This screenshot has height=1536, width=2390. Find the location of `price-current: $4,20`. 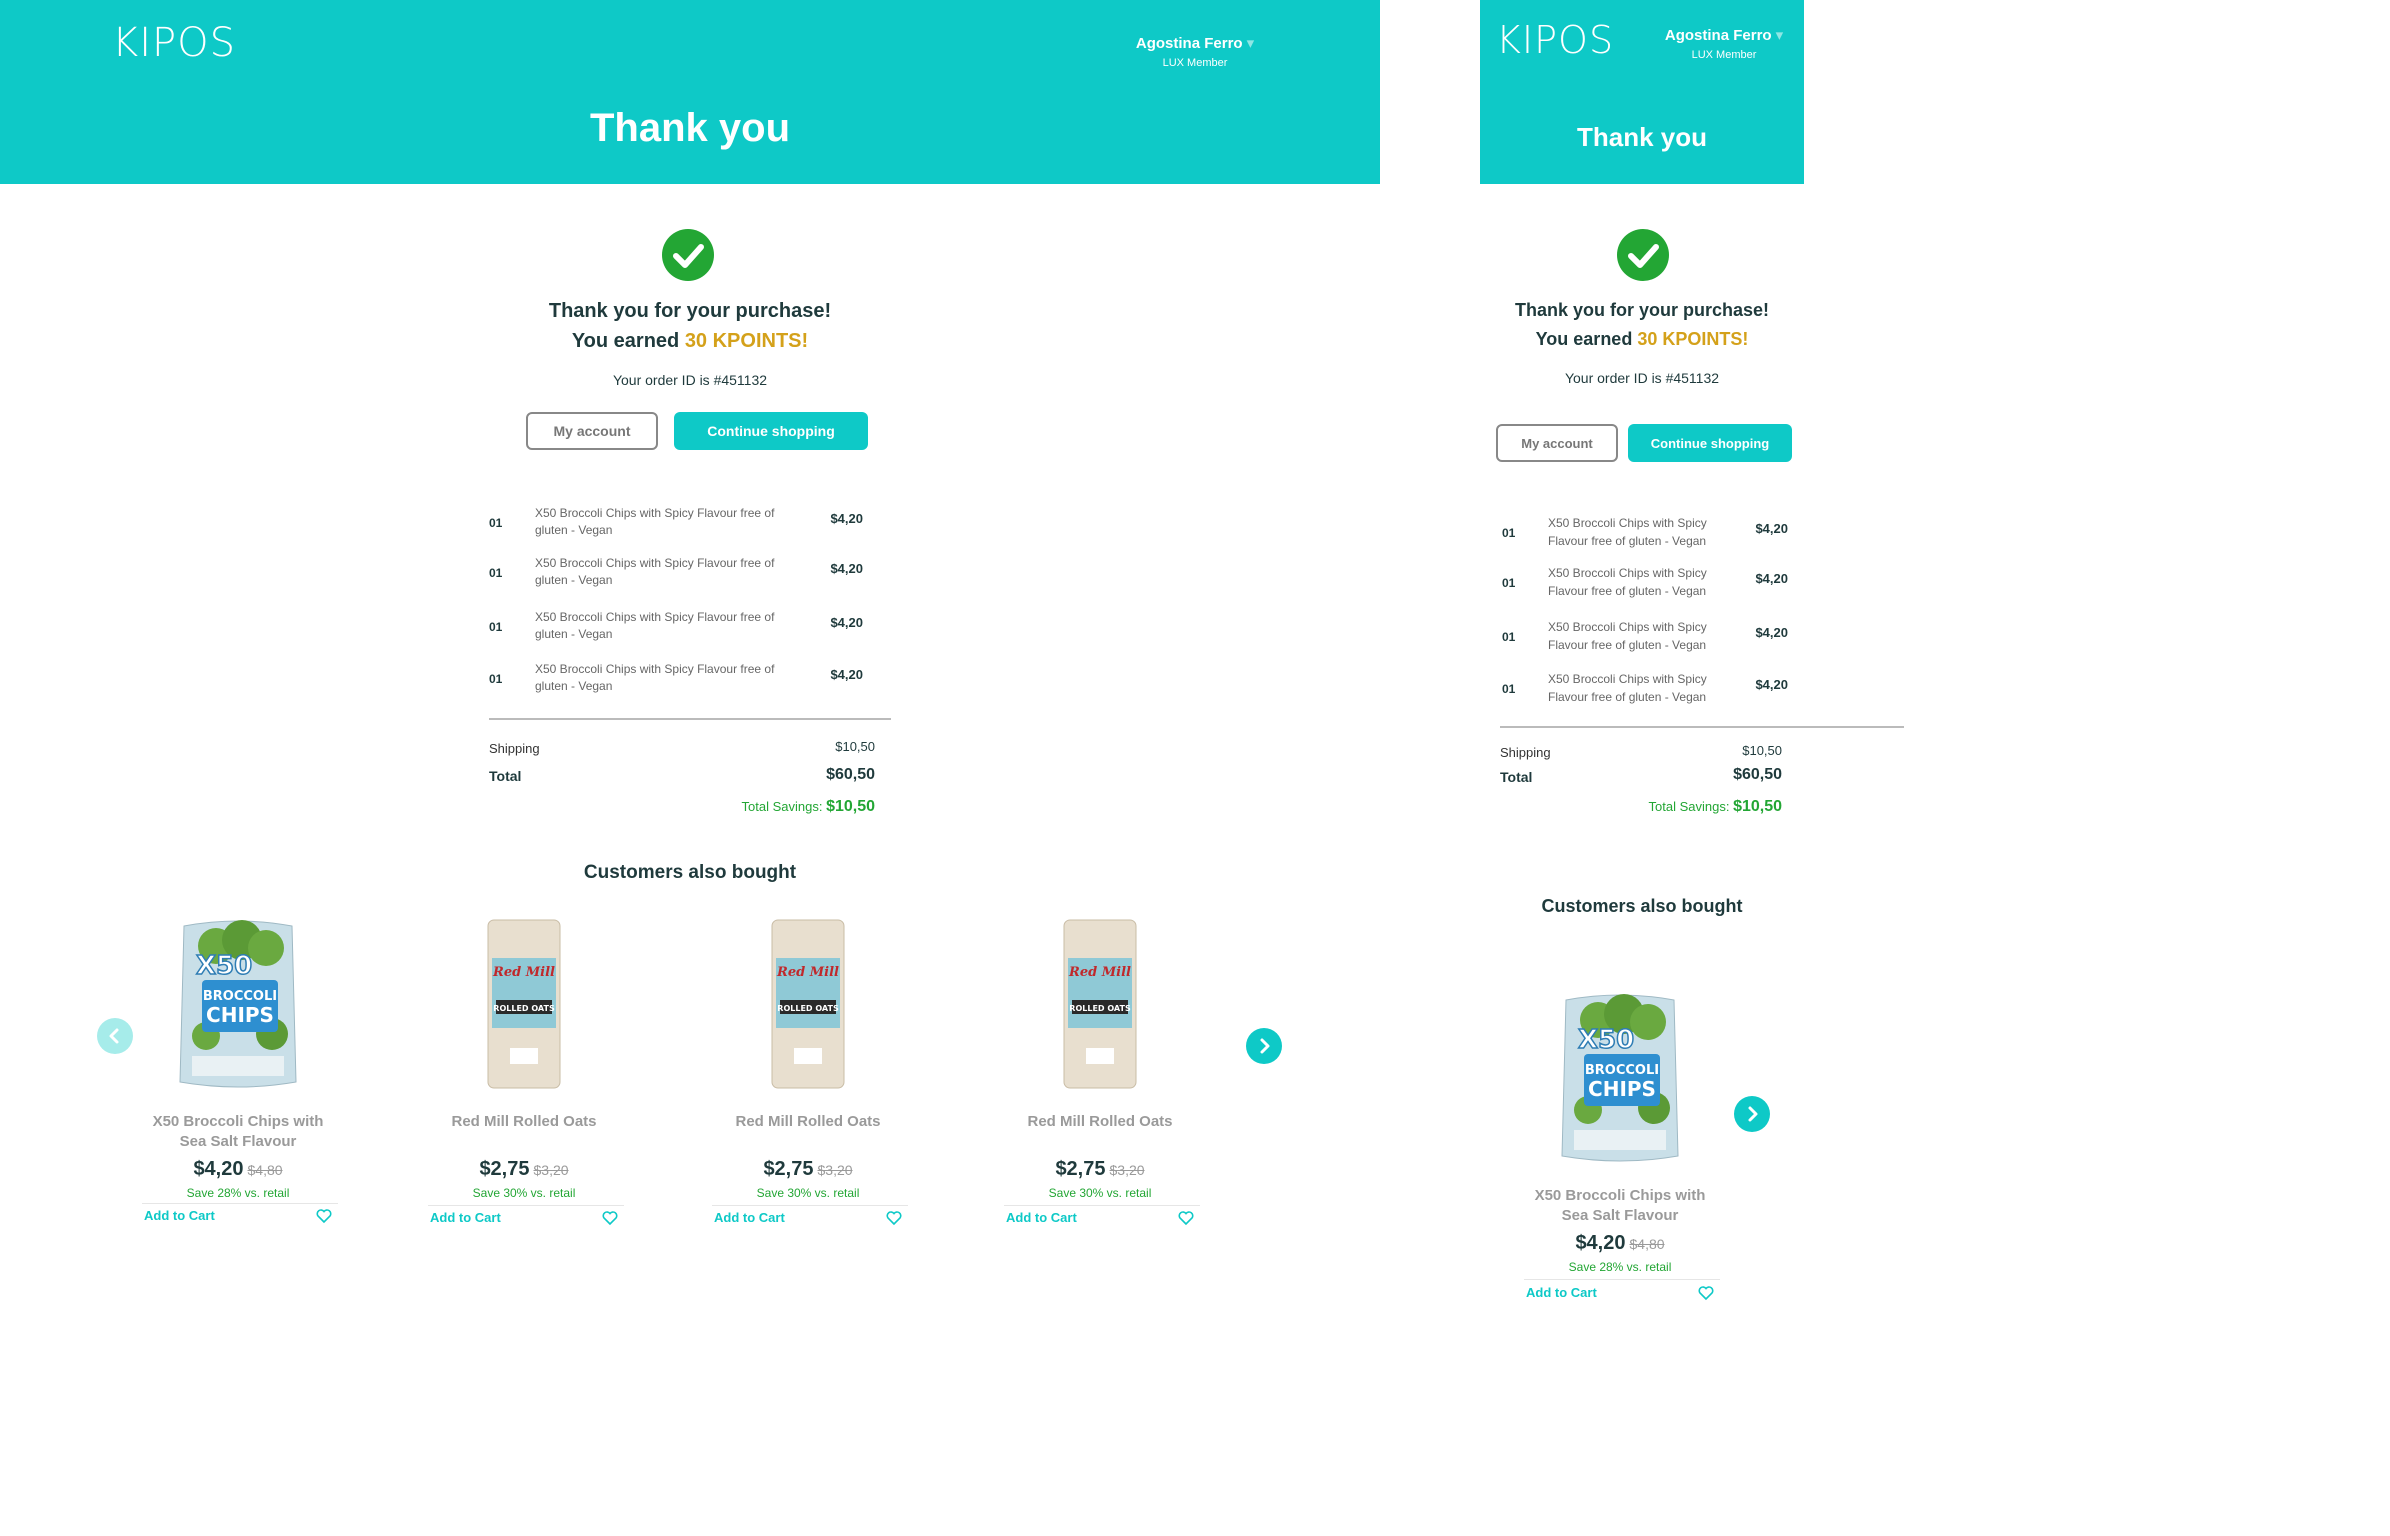

price-current: $4,20 is located at coordinates (1600, 1243).